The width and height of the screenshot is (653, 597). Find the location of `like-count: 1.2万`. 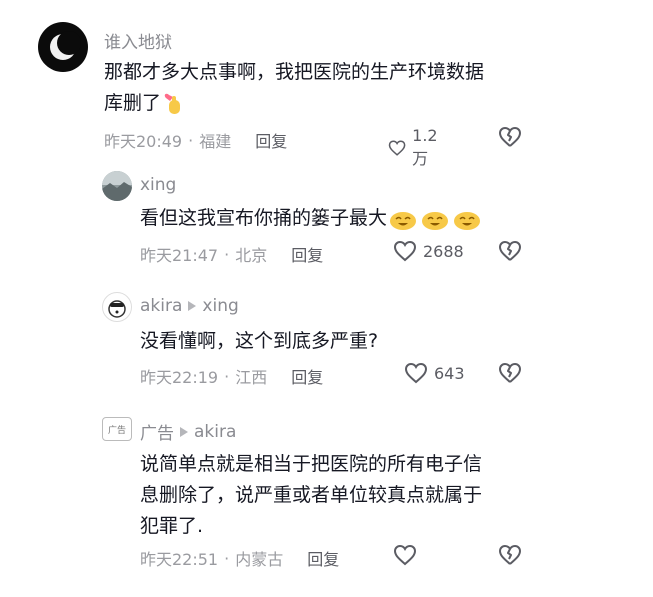

like-count: 1.2万 is located at coordinates (425, 147).